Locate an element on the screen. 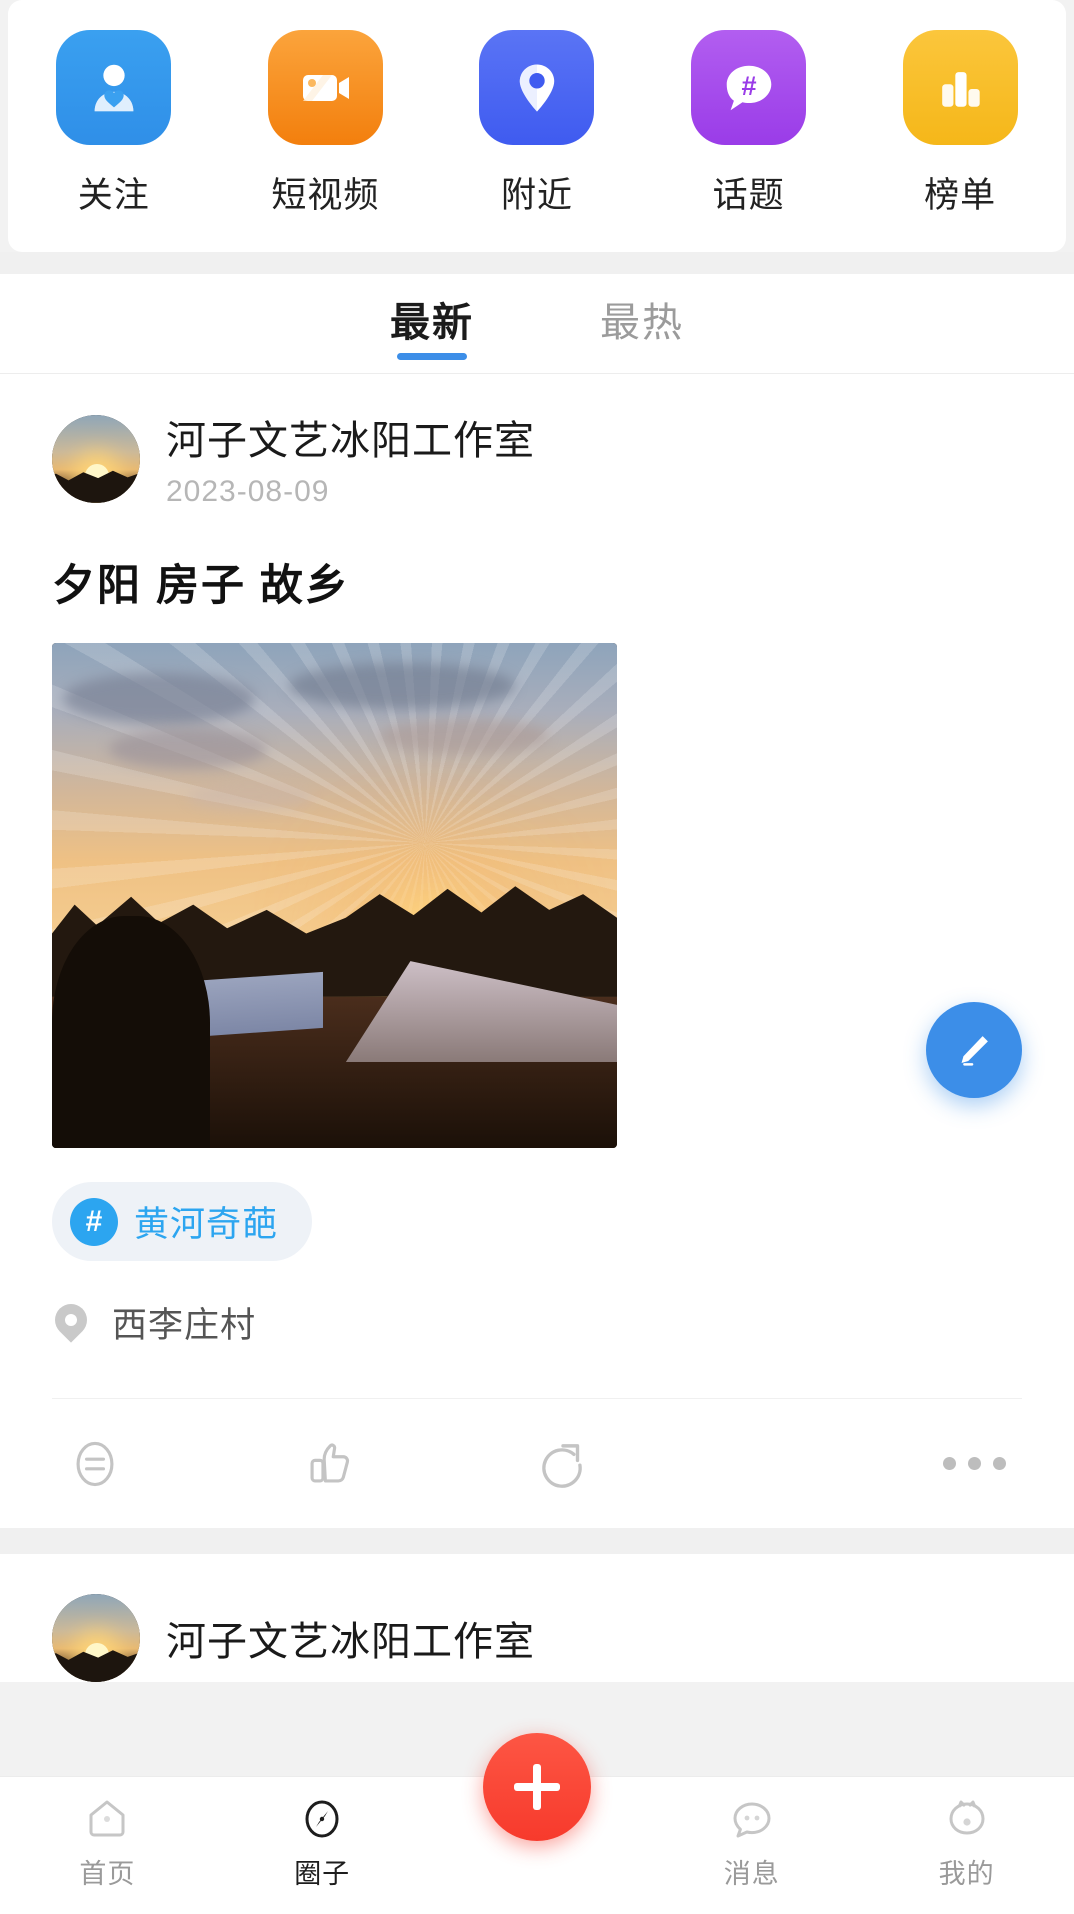 The height and width of the screenshot is (1914, 1074). nav-item-circle: 圈子 is located at coordinates (322, 1834).